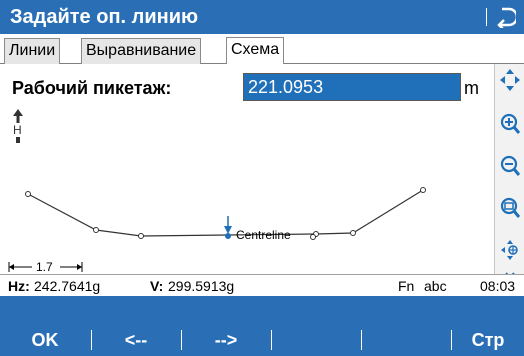  What do you see at coordinates (141, 51) in the screenshot?
I see `tab-alignment: Выравнивание` at bounding box center [141, 51].